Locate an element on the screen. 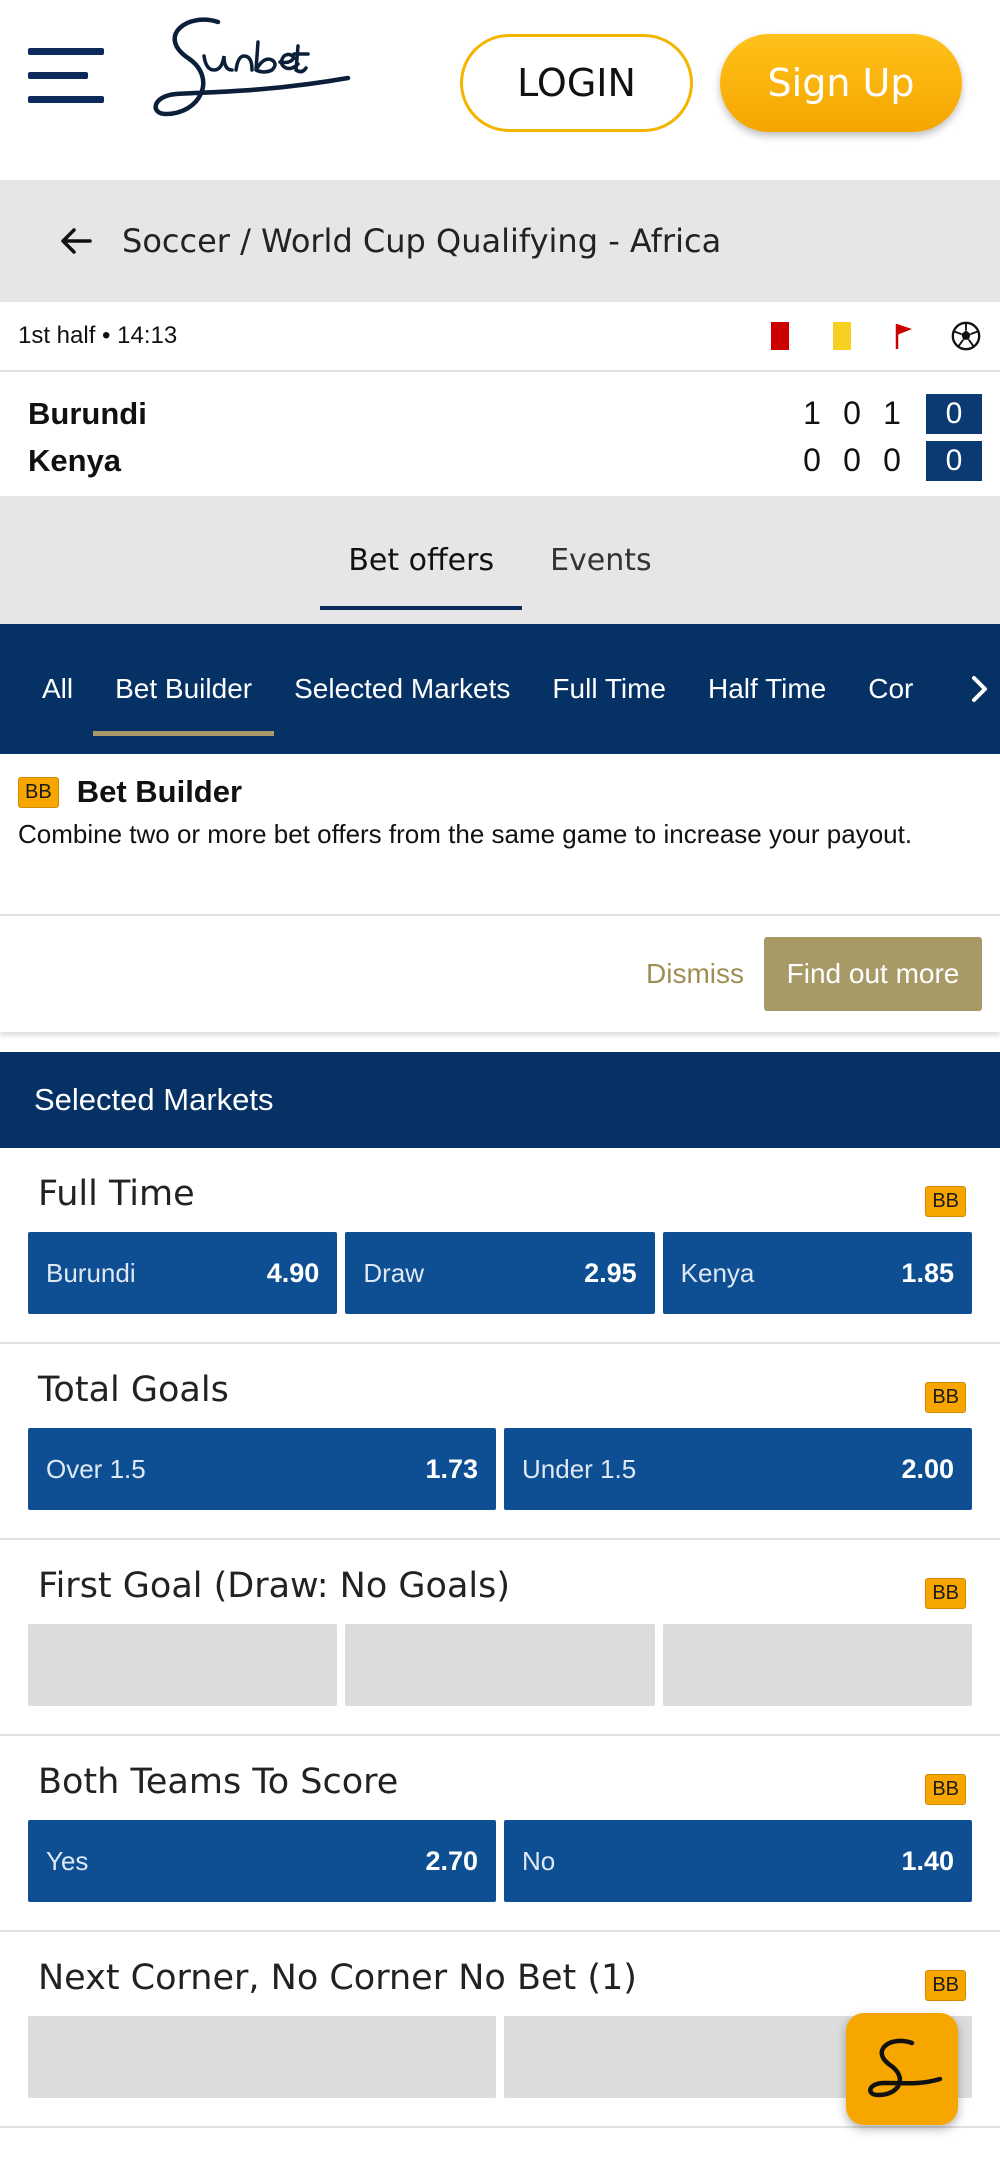  odds-price: 1.73 is located at coordinates (451, 1468).